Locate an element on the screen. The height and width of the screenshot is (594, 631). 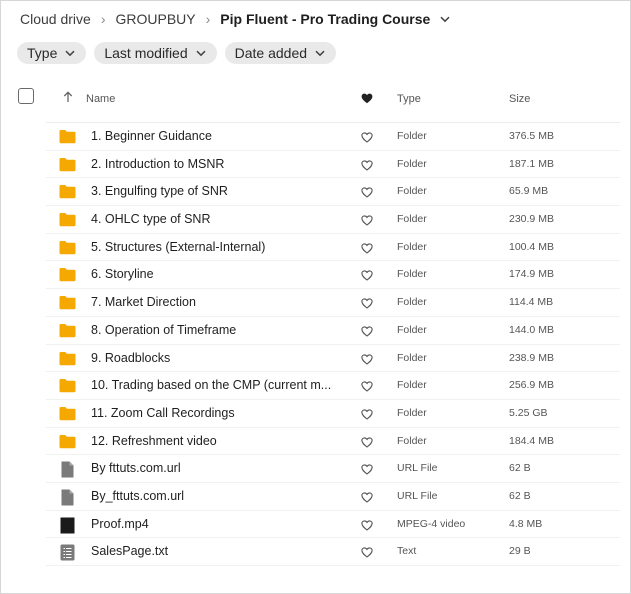
column-header-type: Type is located at coordinates (409, 99).